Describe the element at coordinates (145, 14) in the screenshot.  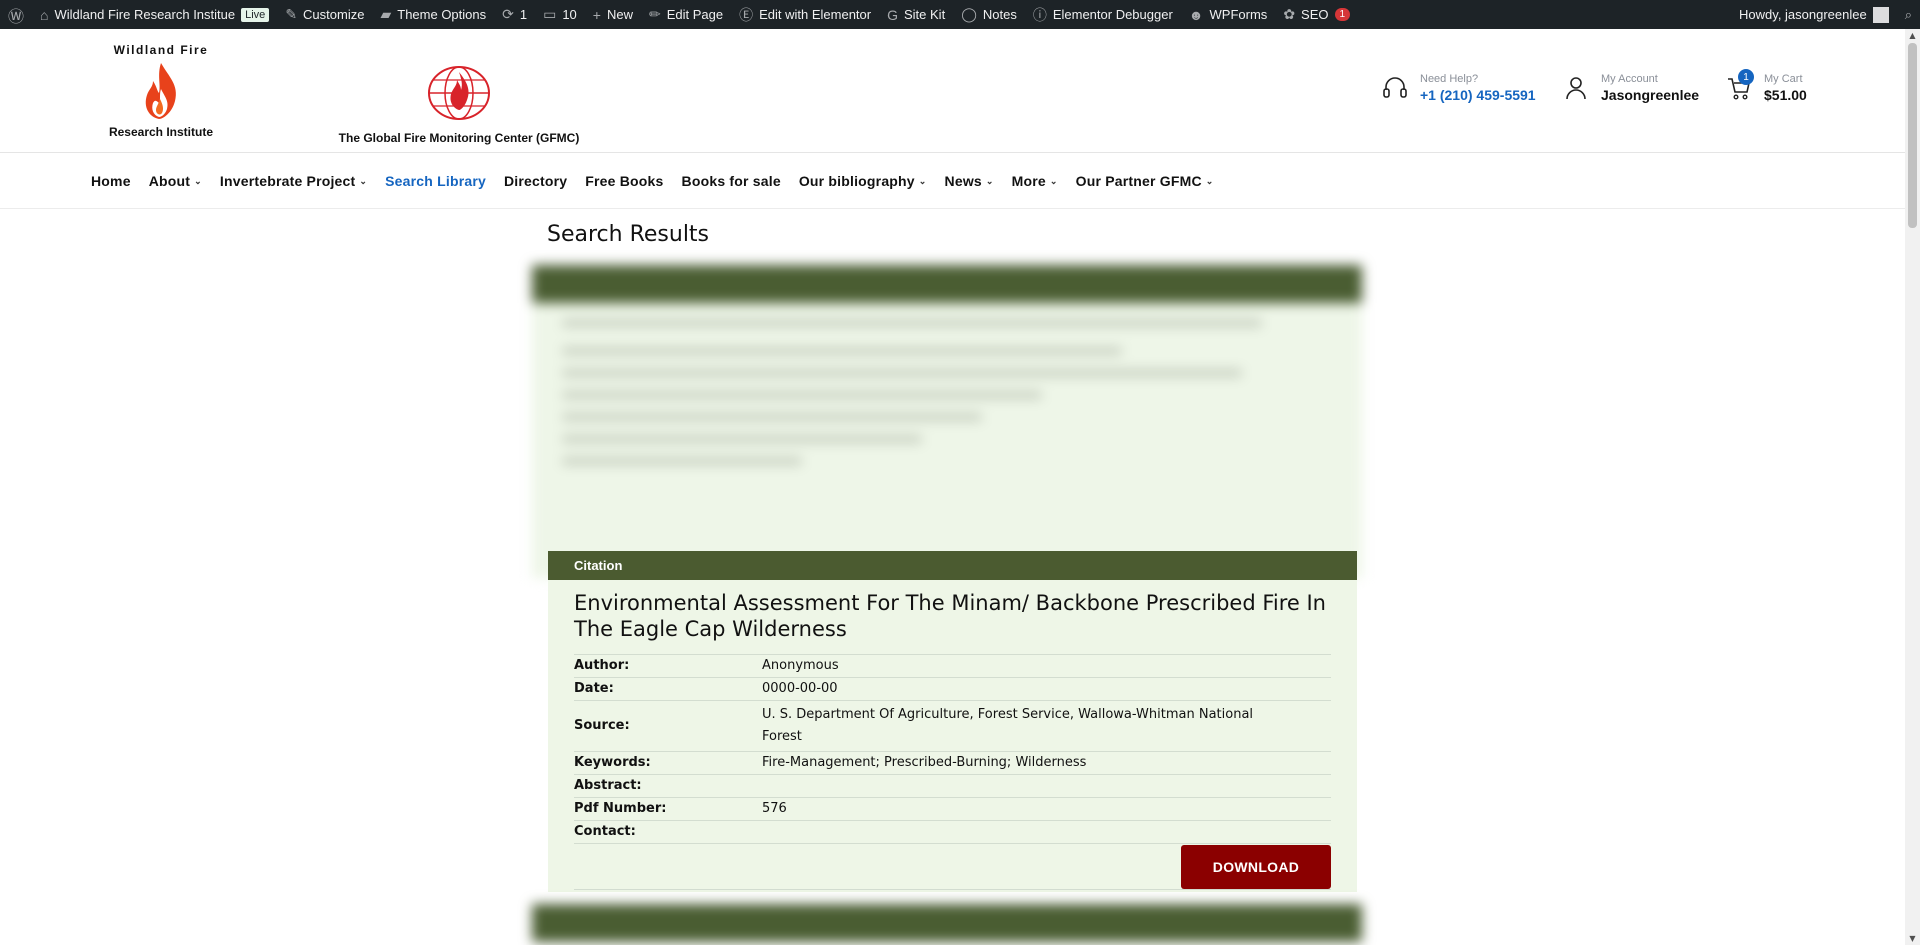
I see `site-name: Wildland Fire Research Institue` at that location.